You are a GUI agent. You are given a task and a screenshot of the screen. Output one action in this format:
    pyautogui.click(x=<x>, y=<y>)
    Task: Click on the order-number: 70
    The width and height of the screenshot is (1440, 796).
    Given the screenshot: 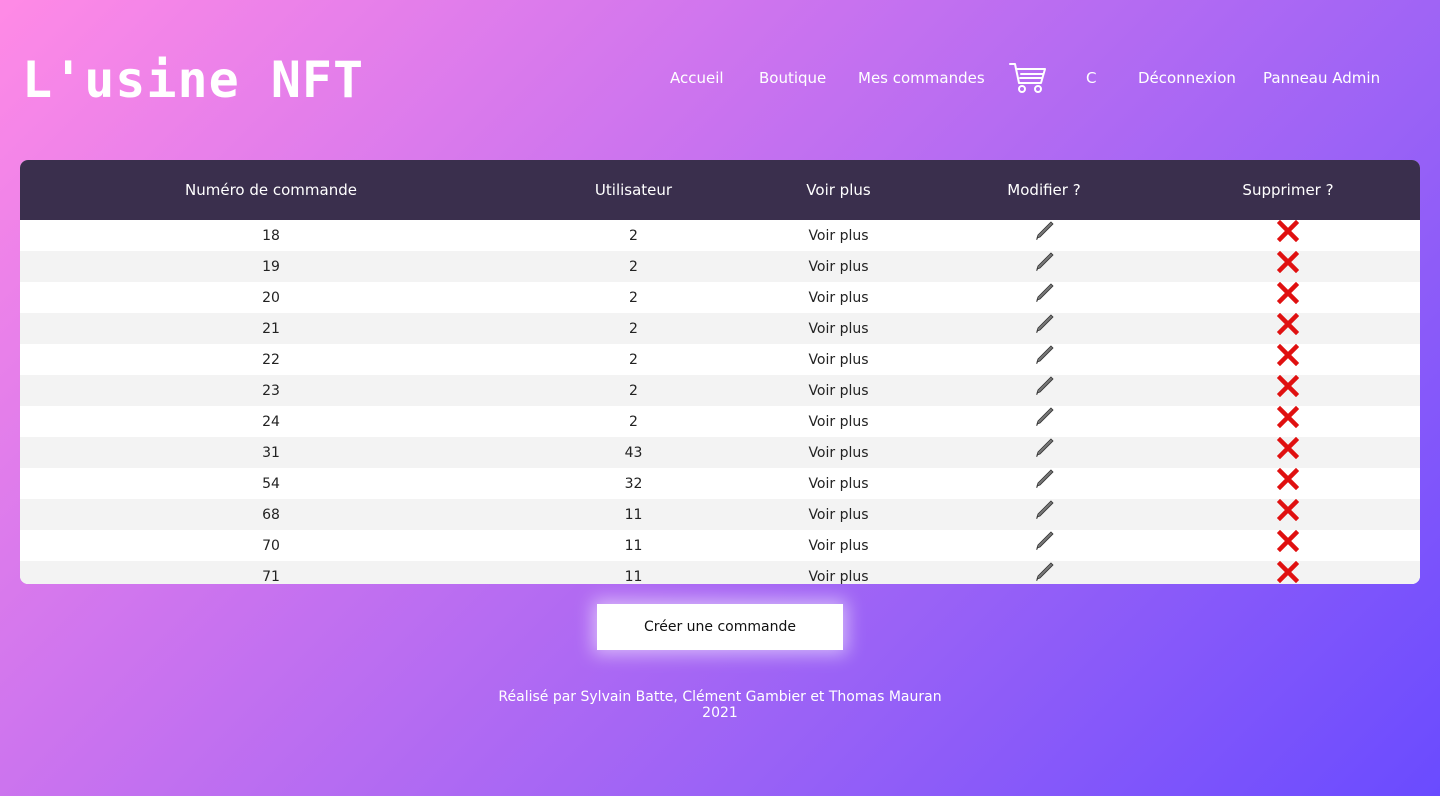 What is the action you would take?
    pyautogui.click(x=271, y=545)
    